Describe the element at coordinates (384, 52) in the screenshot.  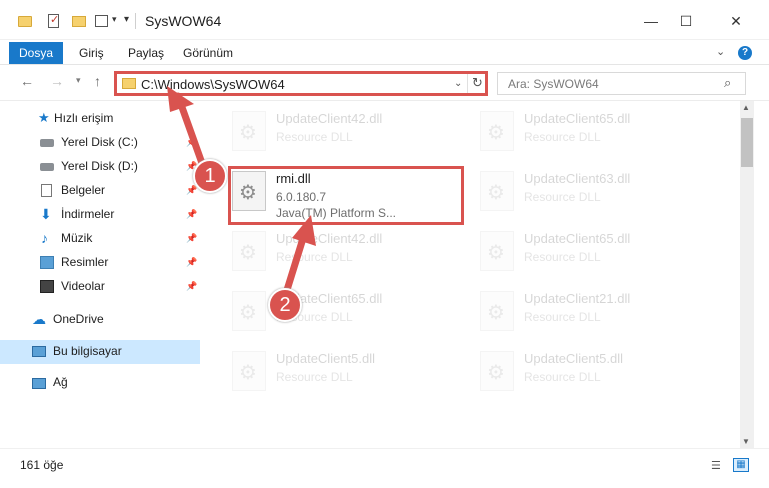
I see `ribbon-tabs: Dosya Giriş Paylaş Görünüm ⌄ ?` at that location.